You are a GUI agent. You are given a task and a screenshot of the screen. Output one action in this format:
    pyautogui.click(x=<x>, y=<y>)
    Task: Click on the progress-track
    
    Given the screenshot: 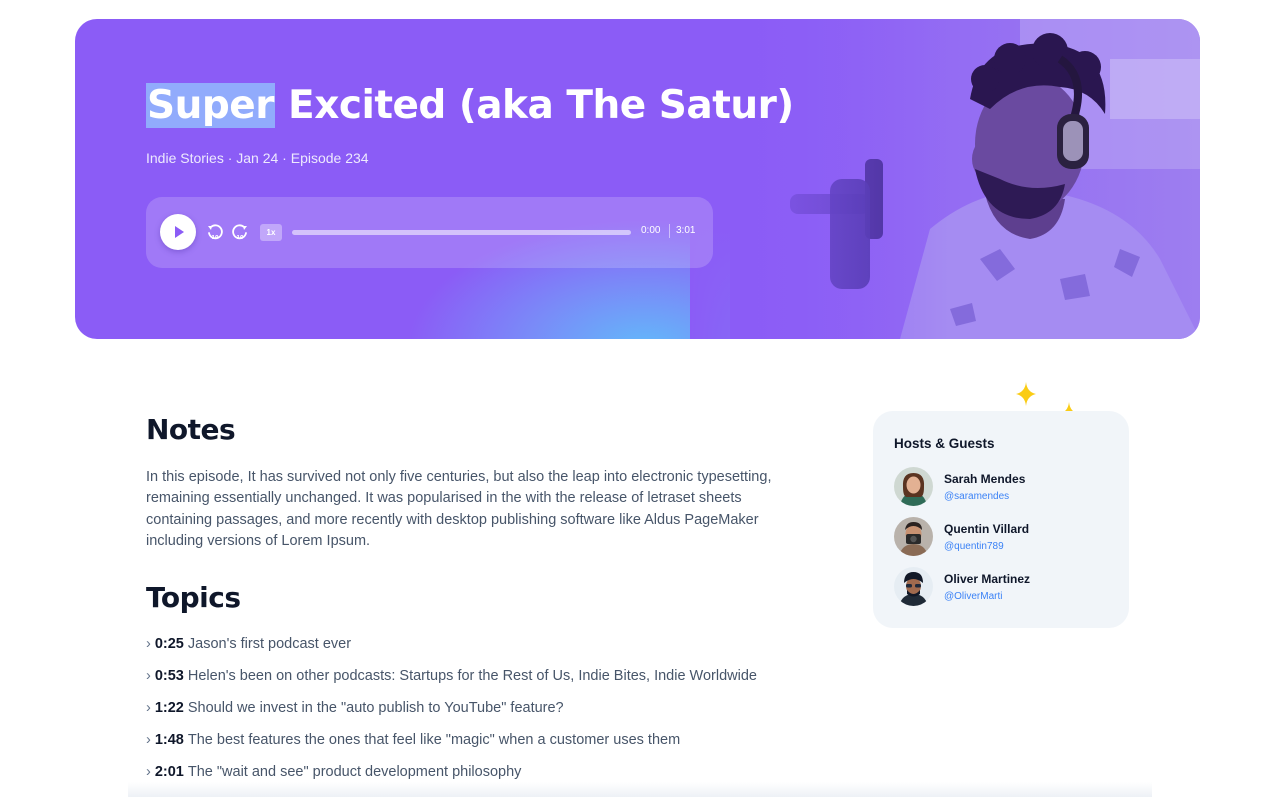 What is the action you would take?
    pyautogui.click(x=461, y=232)
    